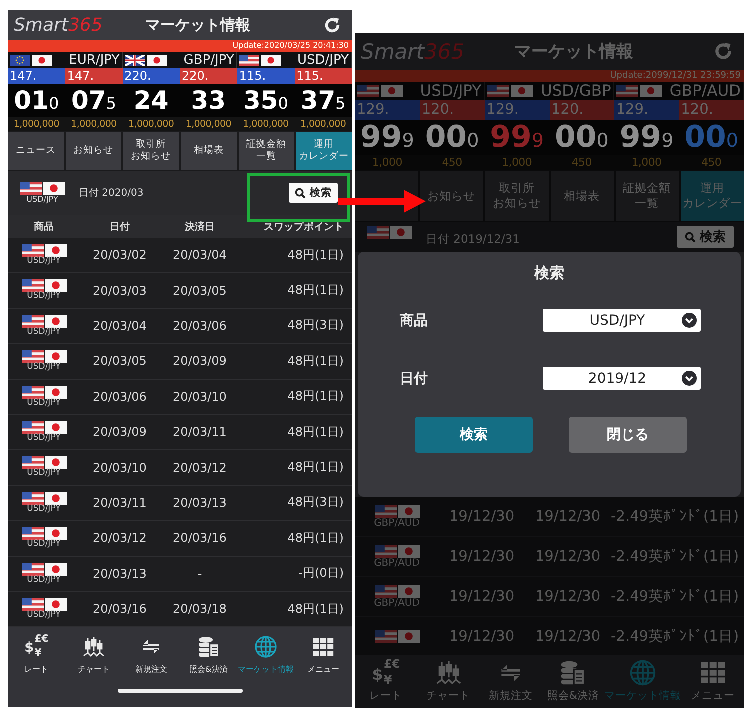 The image size is (744, 708). I want to click on table-cell-text: 20/03/03, so click(120, 291).